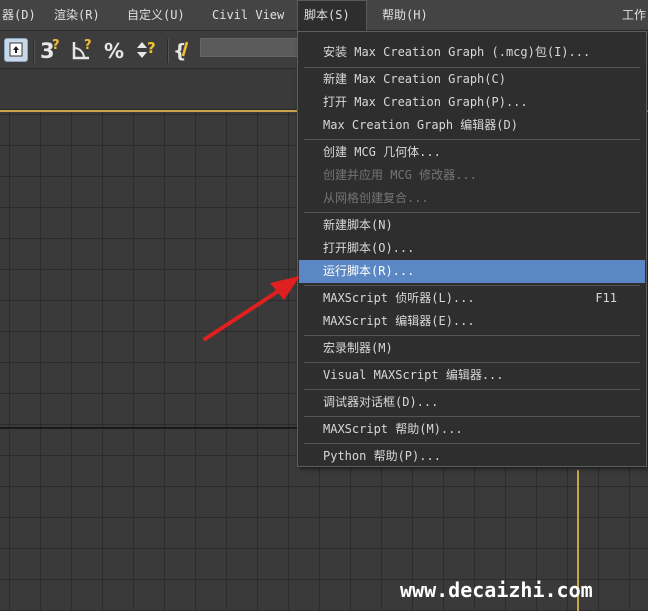  What do you see at coordinates (16, 50) in the screenshot?
I see `select-filter-icon` at bounding box center [16, 50].